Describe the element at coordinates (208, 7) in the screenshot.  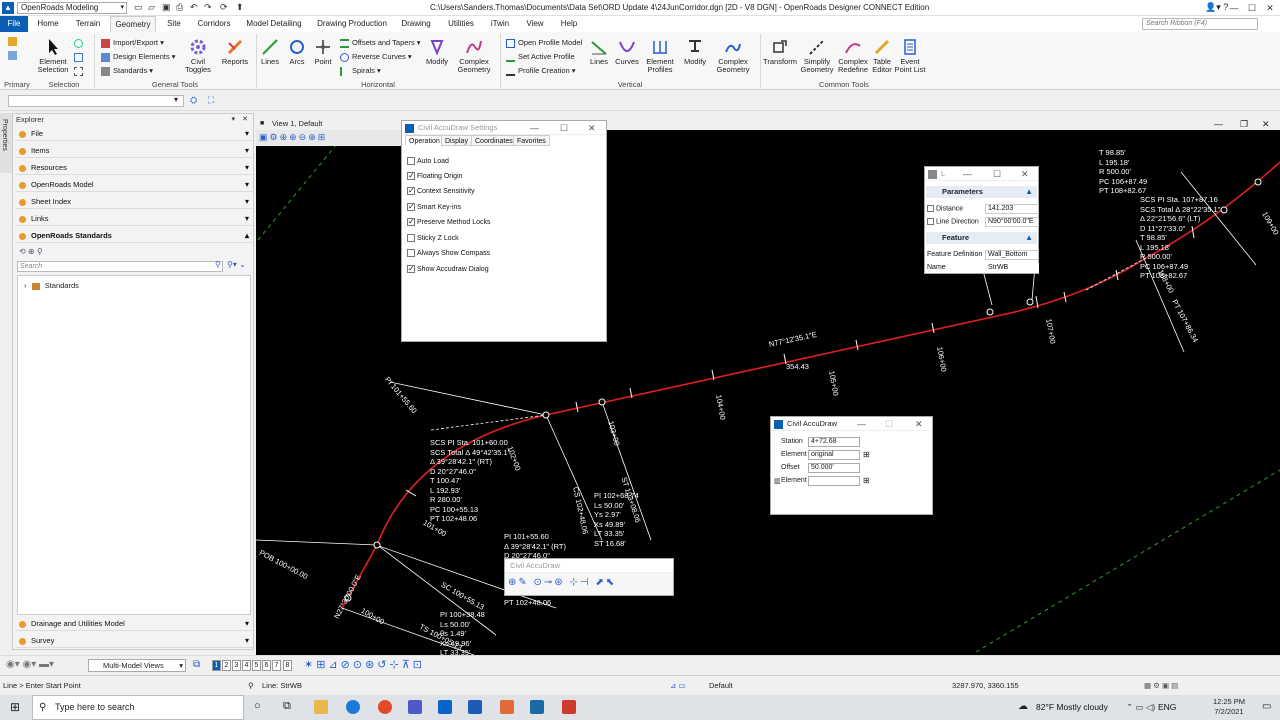
I see `redo-icon: ↷` at that location.